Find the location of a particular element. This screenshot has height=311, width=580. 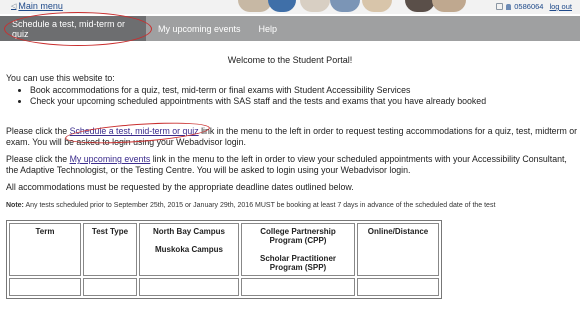

header-north-bay: North Bay Campus is located at coordinates (188, 231).